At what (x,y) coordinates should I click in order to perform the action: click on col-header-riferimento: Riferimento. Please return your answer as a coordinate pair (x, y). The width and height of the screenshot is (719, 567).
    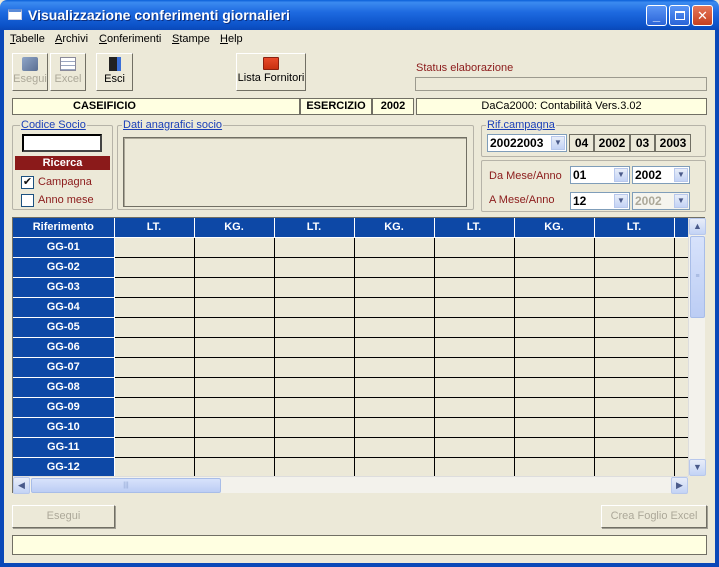
    Looking at the image, I should click on (64, 228).